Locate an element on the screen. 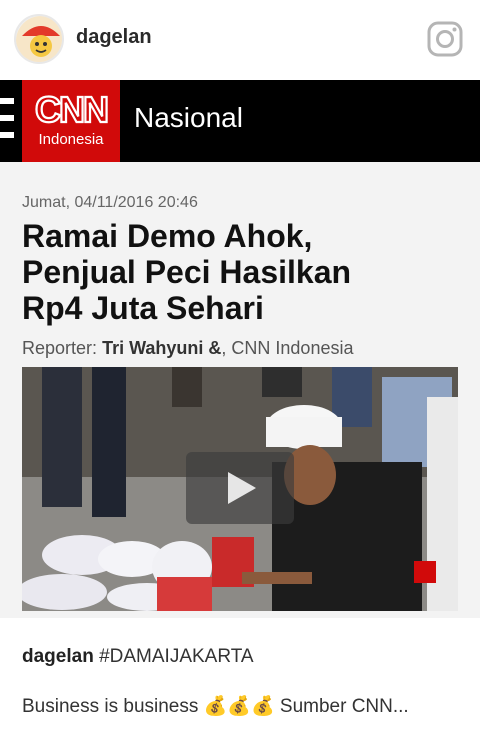  article-date: Jumat, 04/11/2016 20:46 is located at coordinates (110, 202).